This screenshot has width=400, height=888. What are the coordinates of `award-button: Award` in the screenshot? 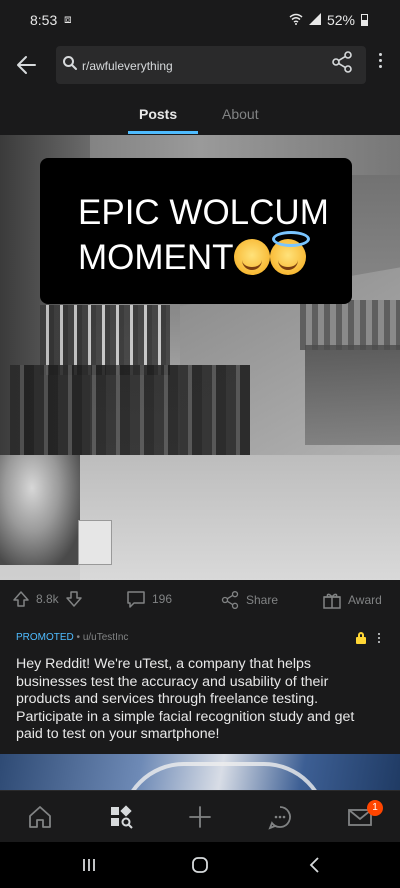 It's located at (352, 600).